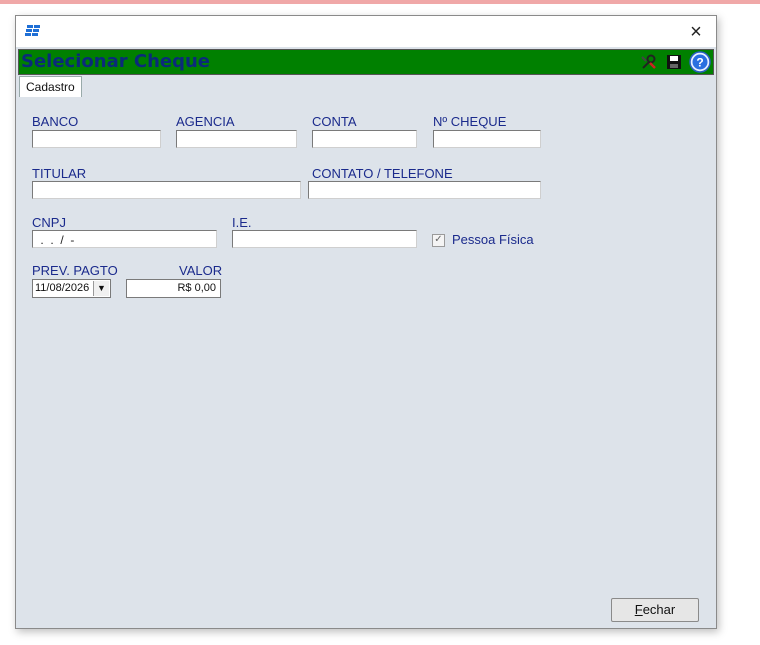  What do you see at coordinates (101, 288) in the screenshot?
I see `chevron-down-icon: ▼` at bounding box center [101, 288].